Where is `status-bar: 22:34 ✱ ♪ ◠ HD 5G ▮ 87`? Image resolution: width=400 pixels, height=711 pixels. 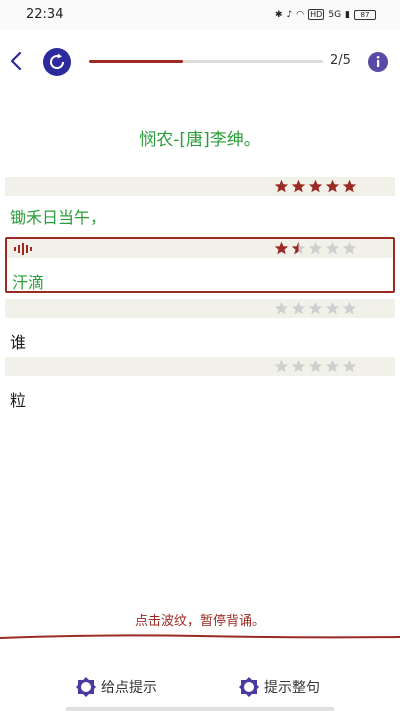 status-bar: 22:34 ✱ ♪ ◠ HD 5G ▮ 87 is located at coordinates (200, 15).